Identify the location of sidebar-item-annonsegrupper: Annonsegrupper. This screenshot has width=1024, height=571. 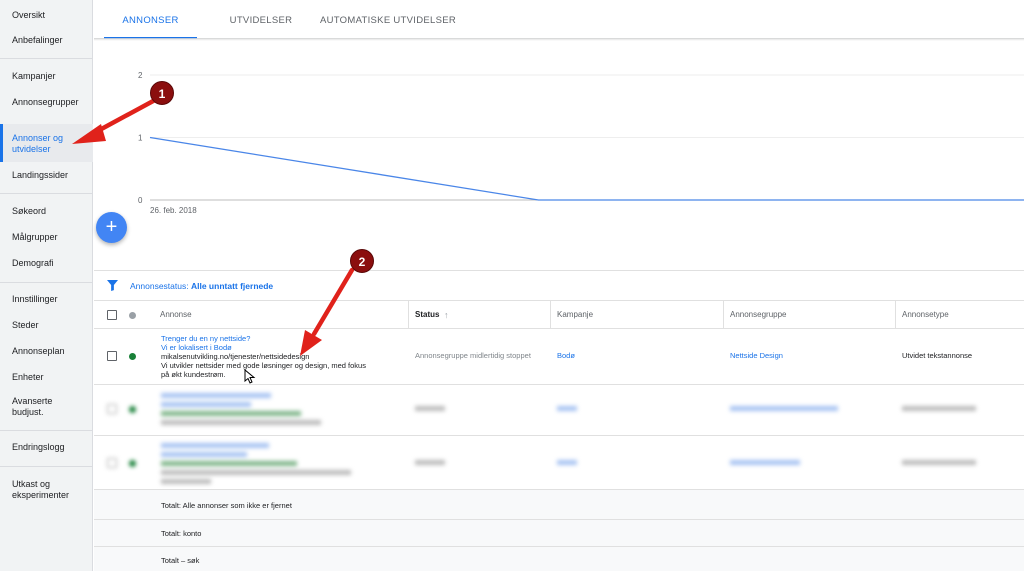
(46, 102).